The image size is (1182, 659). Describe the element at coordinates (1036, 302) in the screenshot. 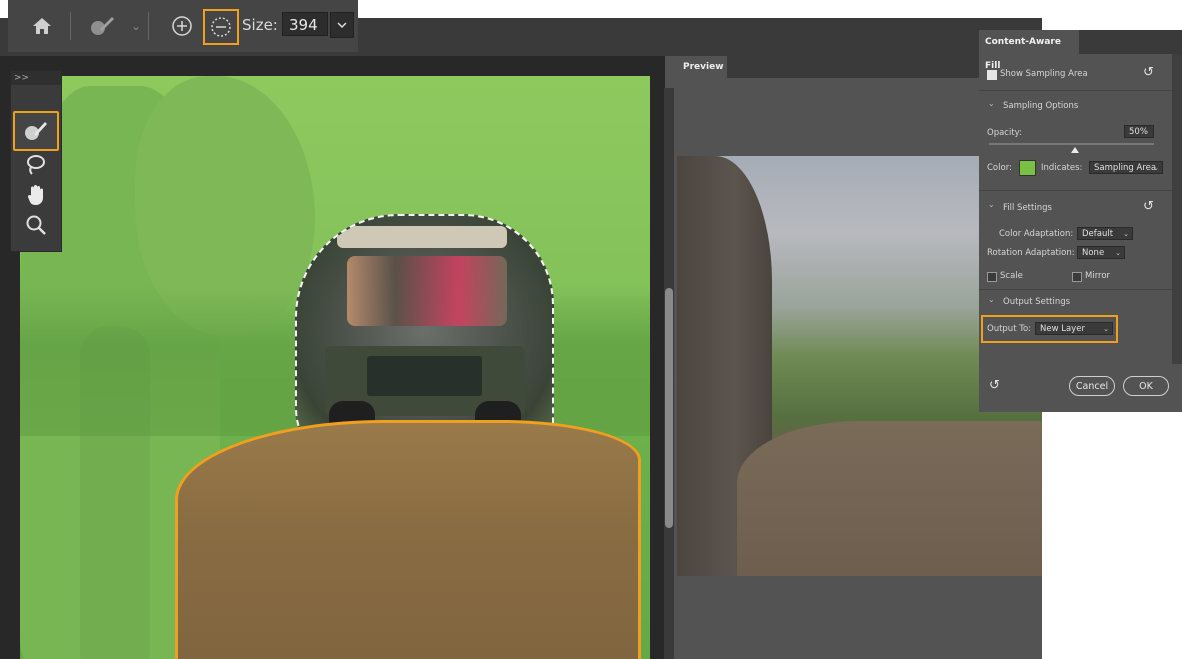

I see `output-settings-header: Output Settings` at that location.